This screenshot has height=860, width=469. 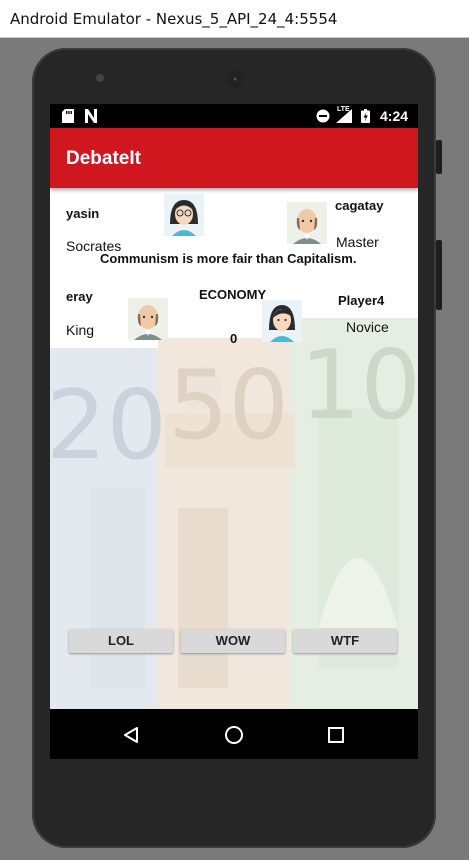 What do you see at coordinates (233, 641) in the screenshot?
I see `wow-button: WOW` at bounding box center [233, 641].